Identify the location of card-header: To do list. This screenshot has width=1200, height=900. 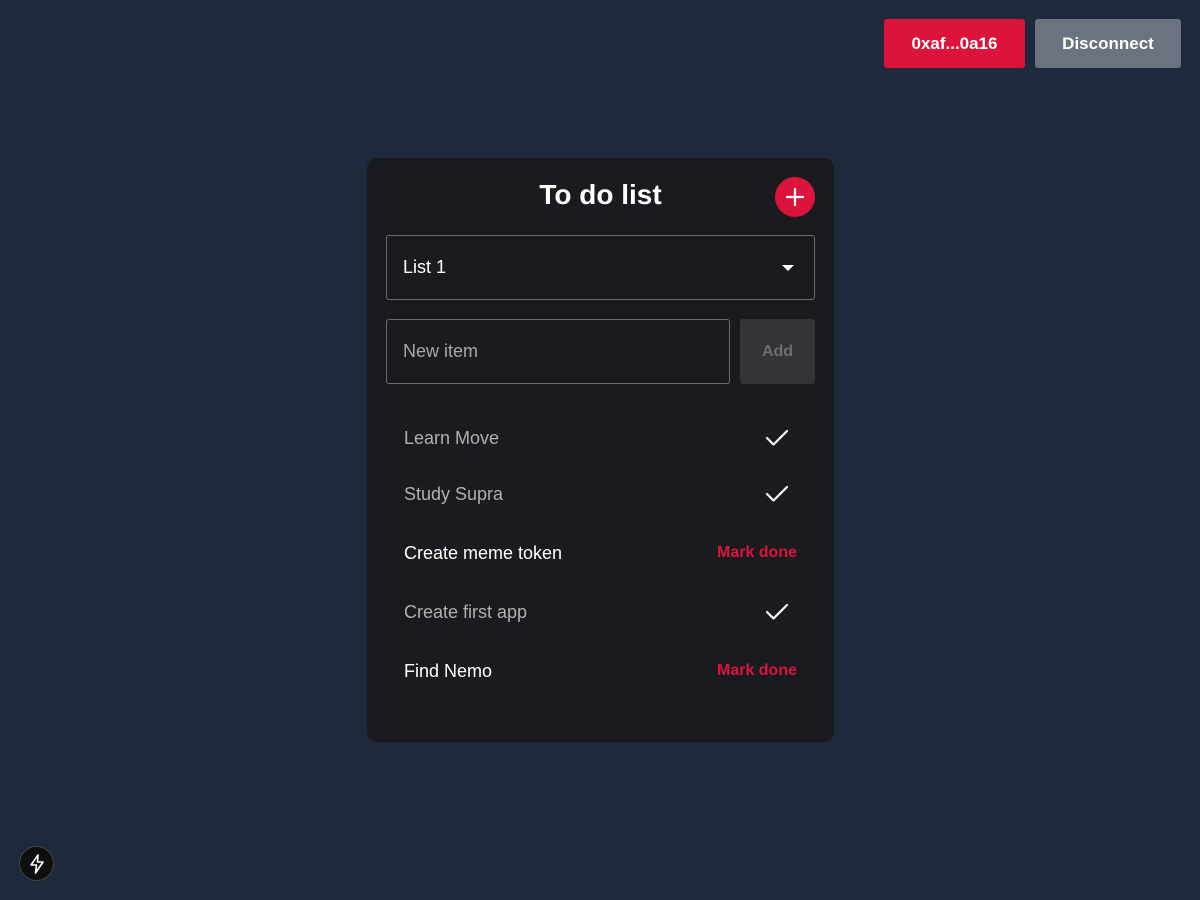
(600, 196).